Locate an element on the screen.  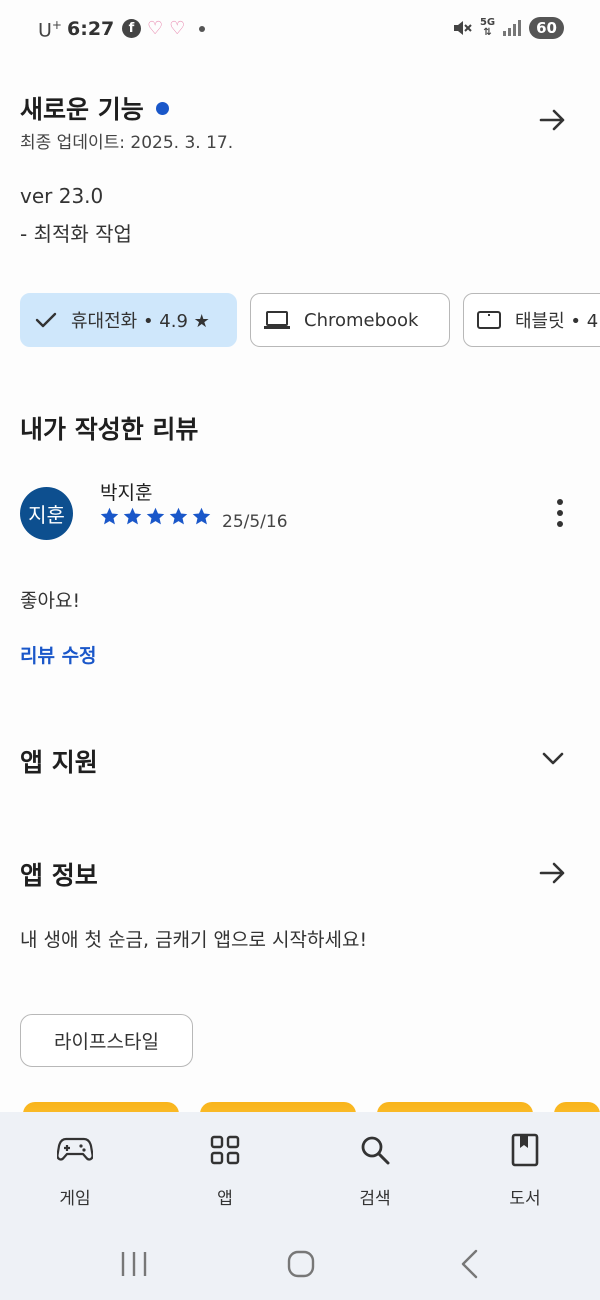
laptop-icon is located at coordinates (277, 320).